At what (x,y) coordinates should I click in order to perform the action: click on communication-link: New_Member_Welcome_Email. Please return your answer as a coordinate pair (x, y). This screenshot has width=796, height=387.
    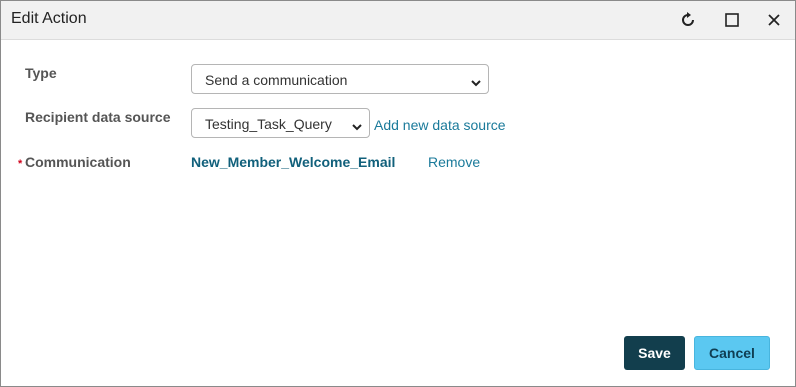
    Looking at the image, I should click on (293, 162).